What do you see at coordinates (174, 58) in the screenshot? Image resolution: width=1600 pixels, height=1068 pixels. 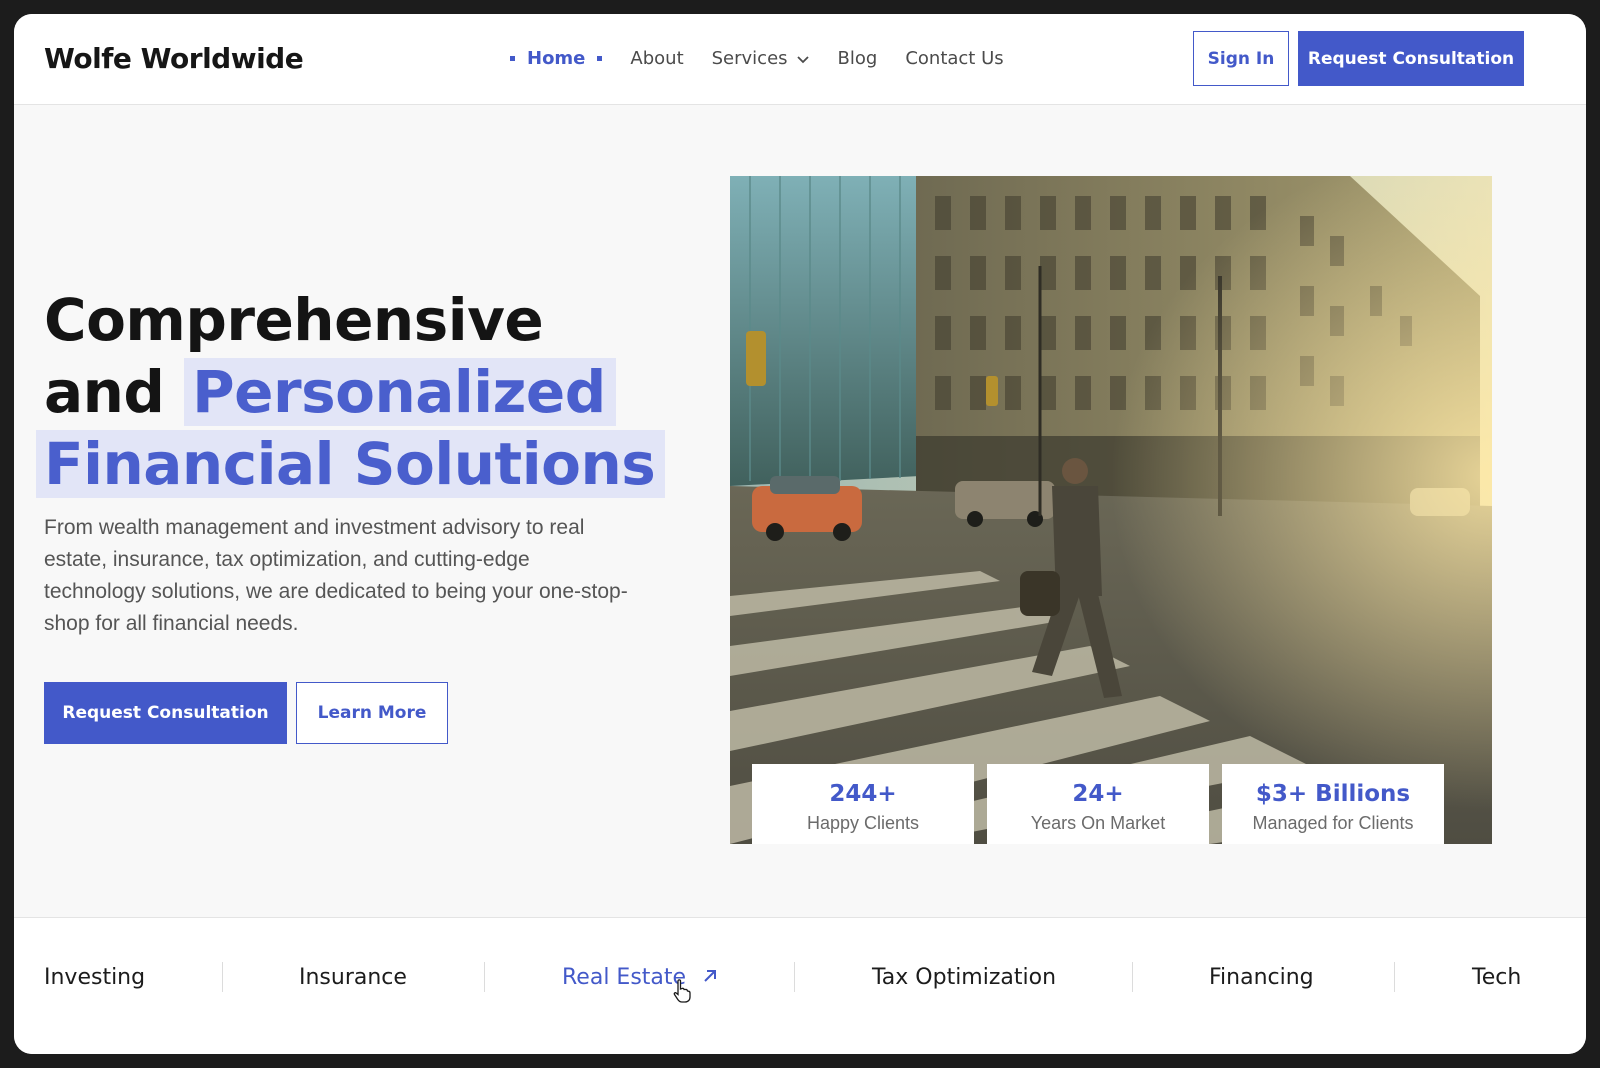 I see `site-logo: Wolfe Worldwide` at bounding box center [174, 58].